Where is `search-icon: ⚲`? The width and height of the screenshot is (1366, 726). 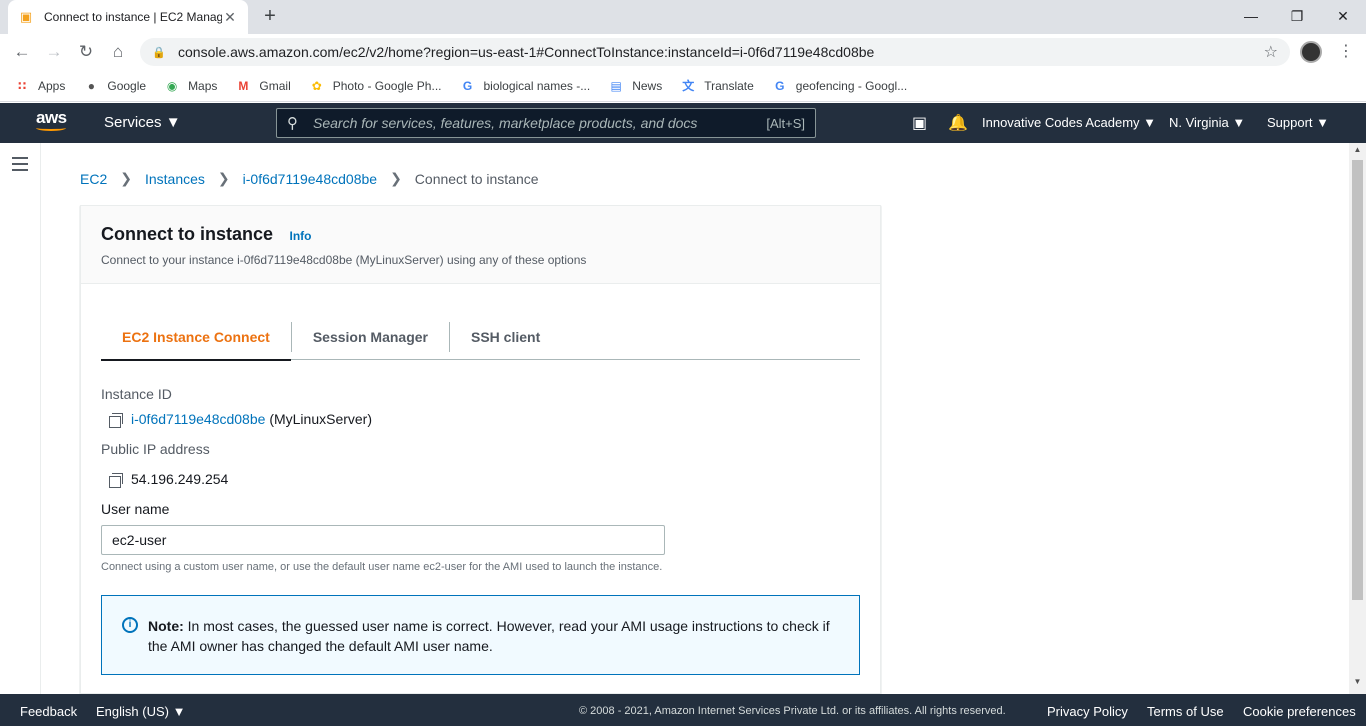
search-icon: ⚲ is located at coordinates (292, 123).